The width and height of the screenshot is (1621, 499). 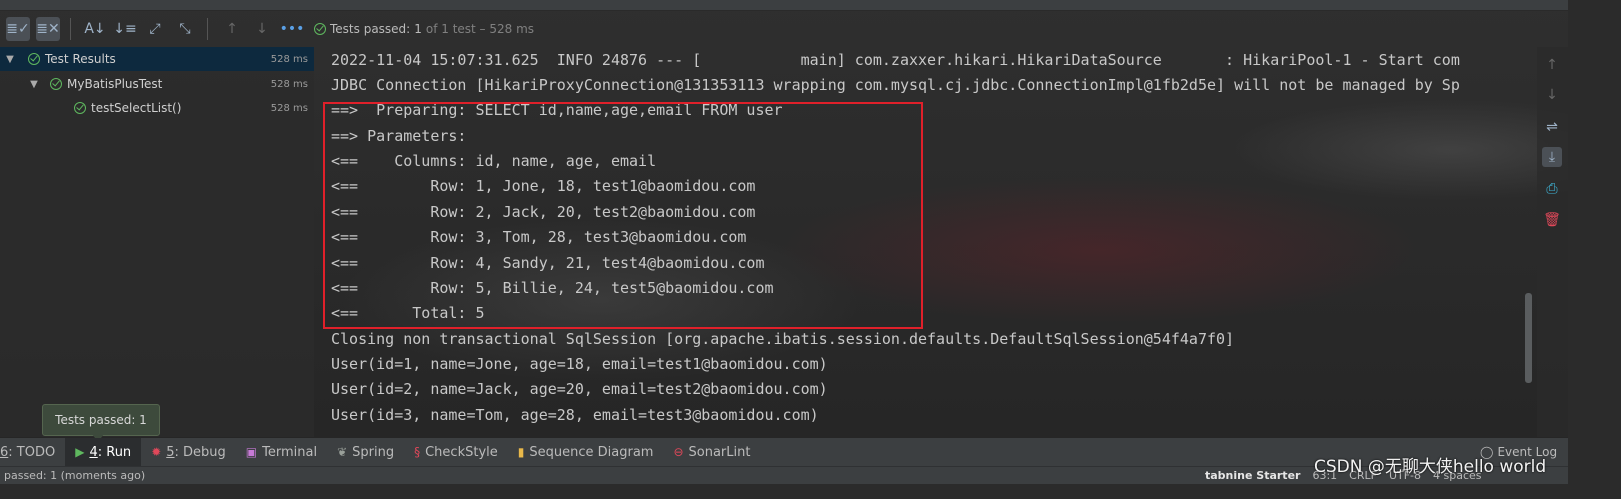 I want to click on tab-label: Sequence Diagram, so click(x=591, y=452).